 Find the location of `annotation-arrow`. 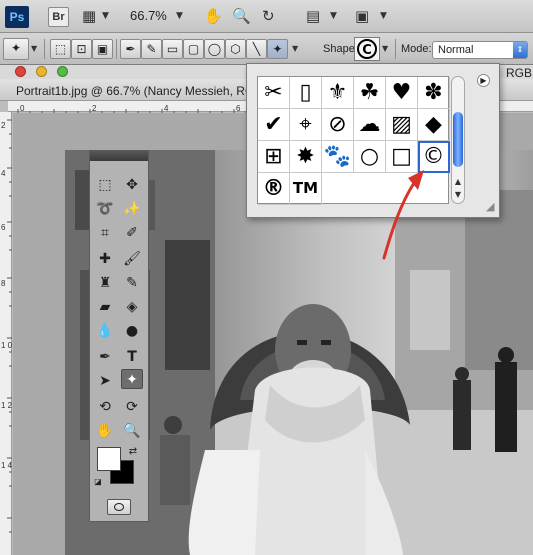

annotation-arrow is located at coordinates (403, 215).